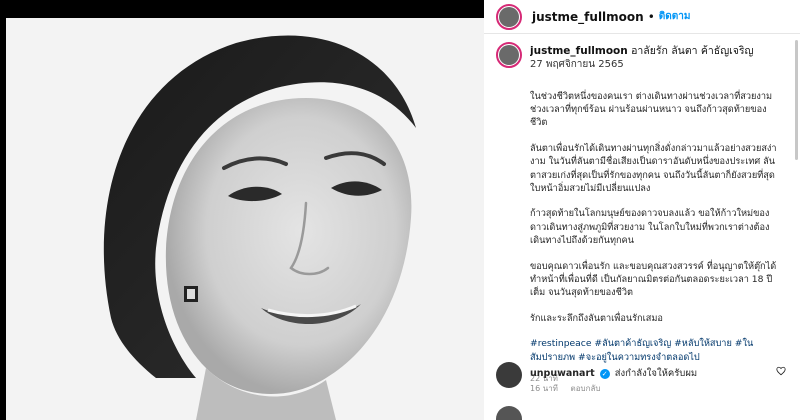 This screenshot has height=420, width=800. I want to click on caption-title: อาลัยรัก ลันตา ค้าธัญเจริญ, so click(692, 51).